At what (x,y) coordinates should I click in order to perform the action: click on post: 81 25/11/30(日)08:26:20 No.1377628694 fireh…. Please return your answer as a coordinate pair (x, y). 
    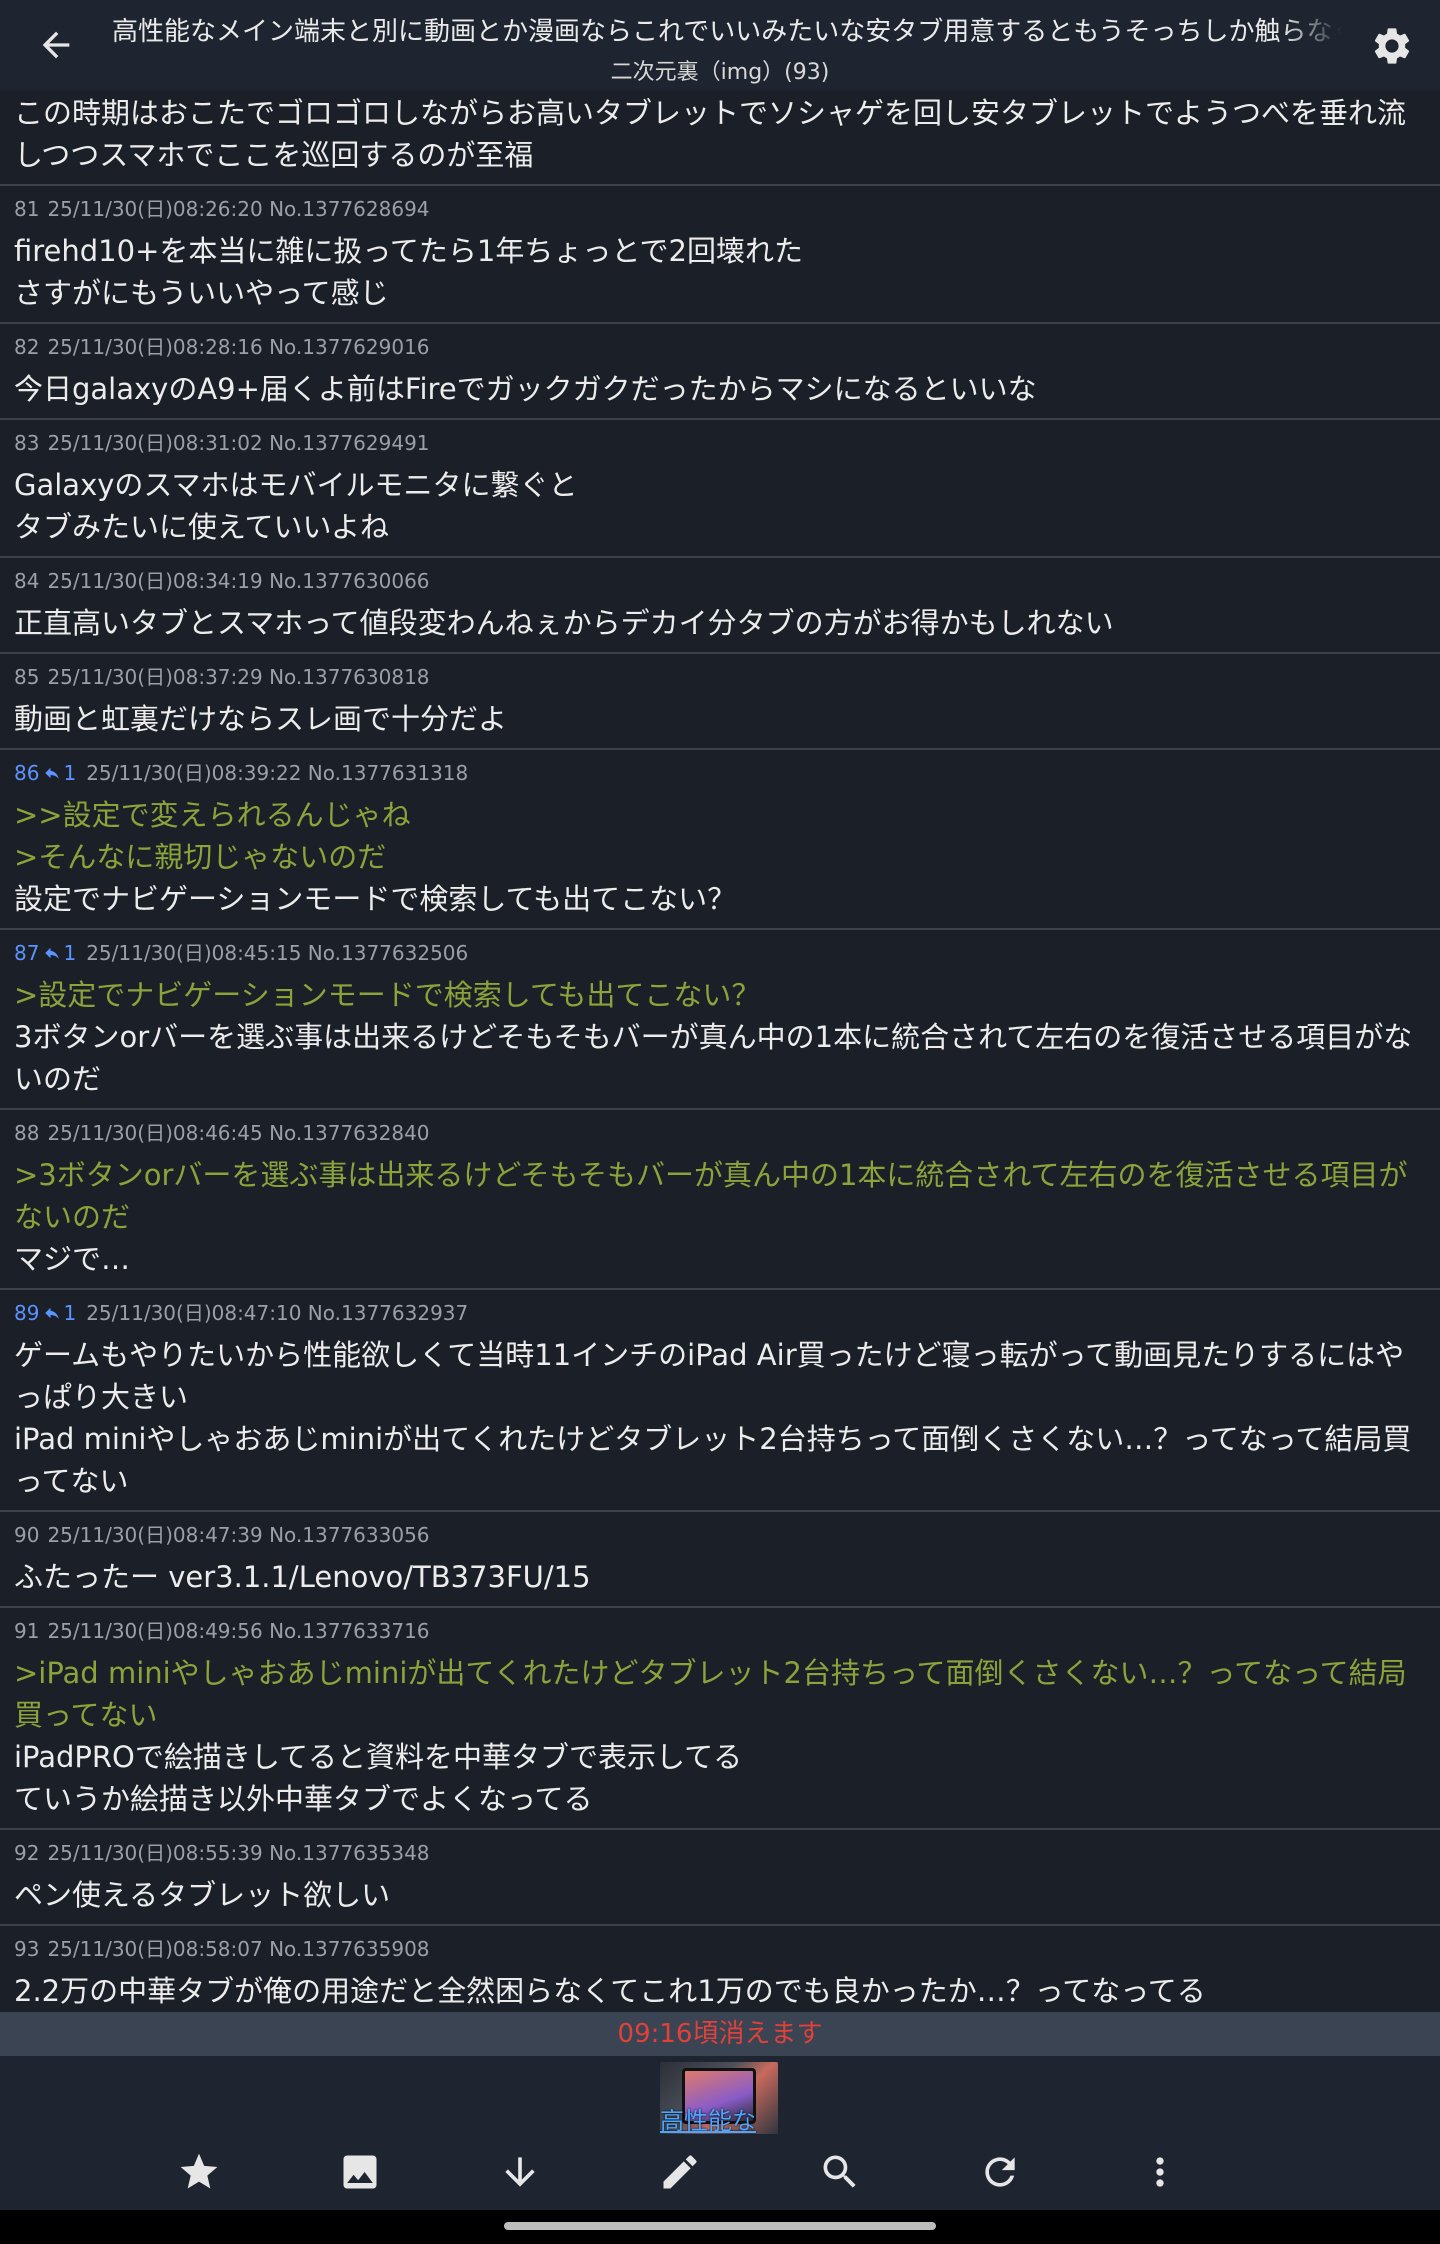
    Looking at the image, I should click on (720, 255).